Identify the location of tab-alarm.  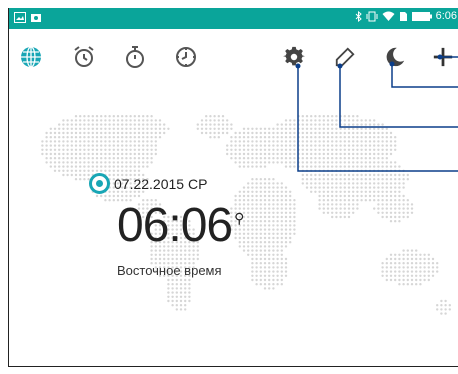
(84, 57).